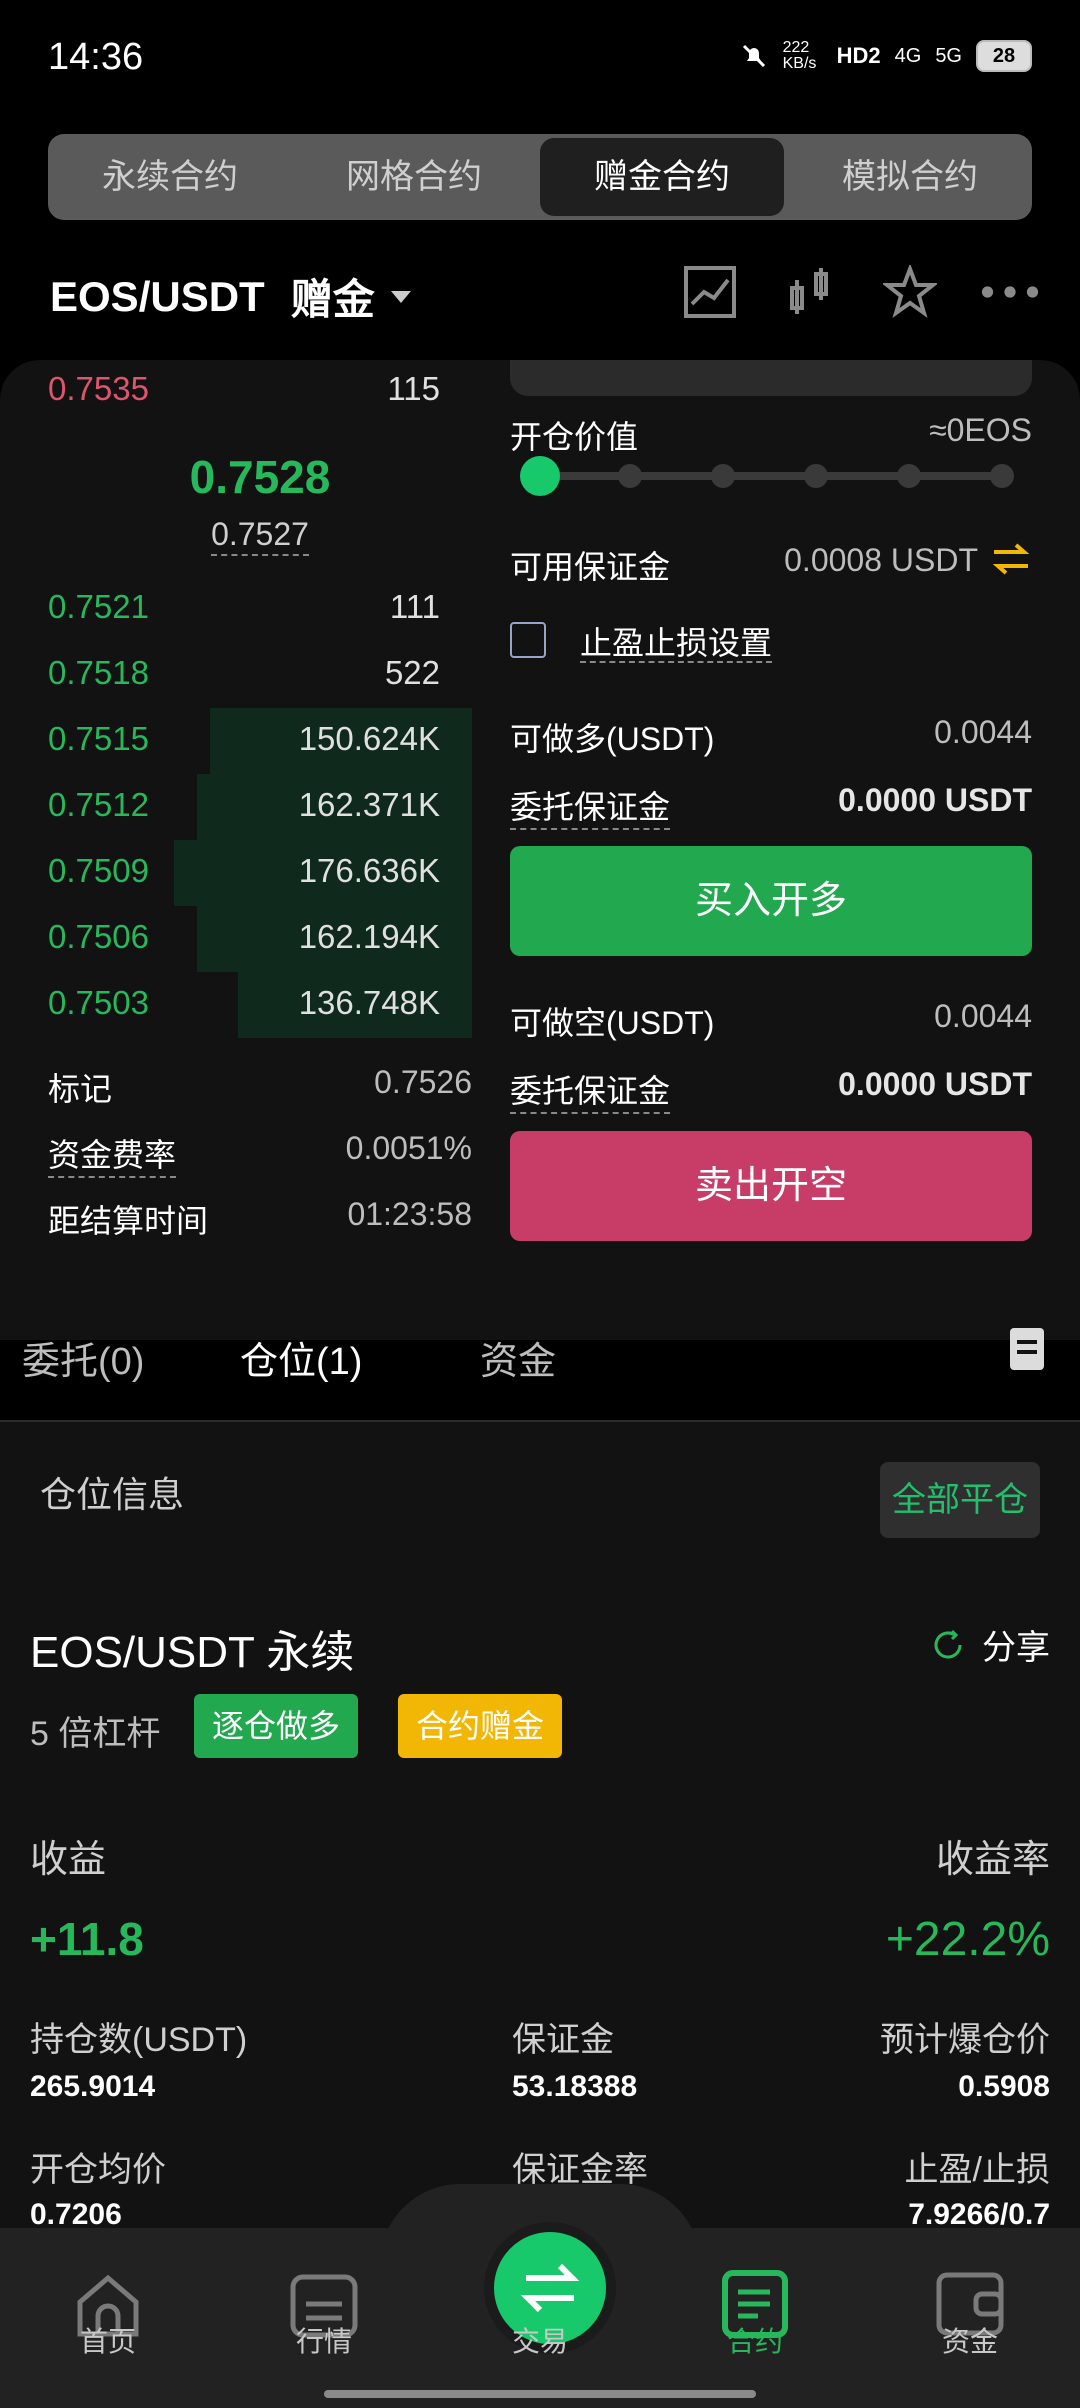  Describe the element at coordinates (540, 476) in the screenshot. I see `slider-knob` at that location.